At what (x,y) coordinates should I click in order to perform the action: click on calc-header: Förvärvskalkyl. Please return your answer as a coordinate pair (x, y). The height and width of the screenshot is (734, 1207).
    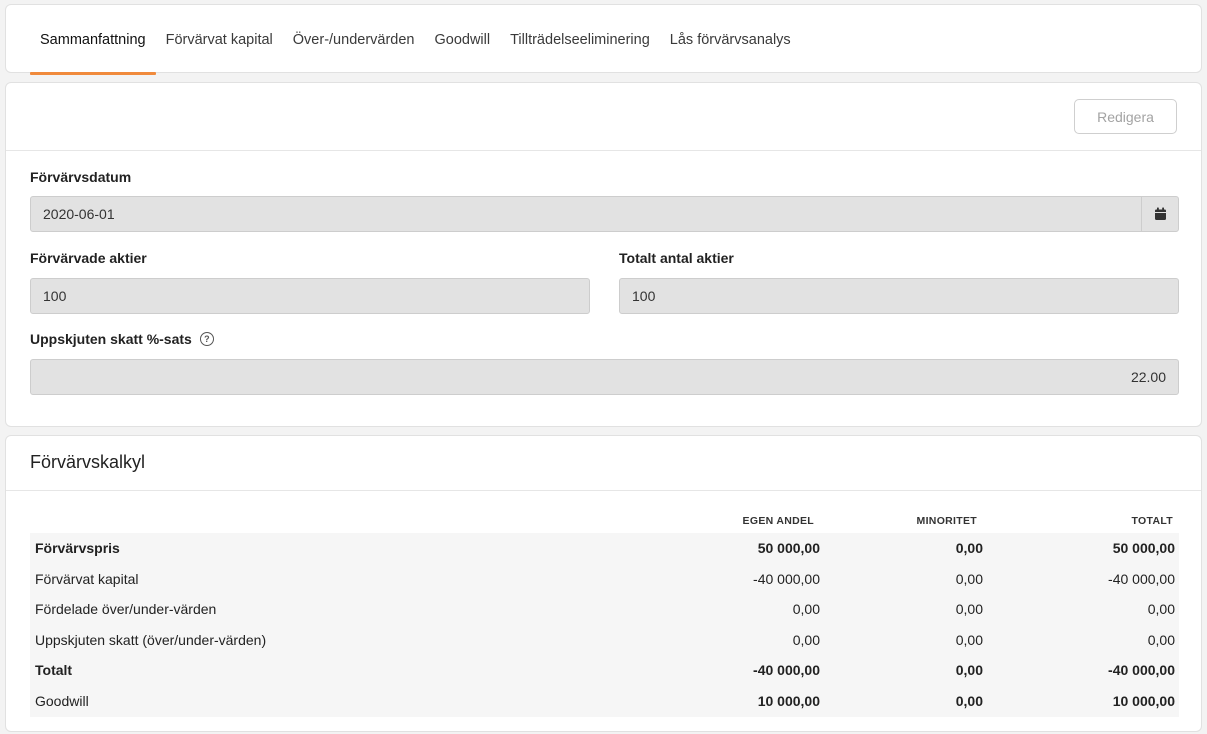
    Looking at the image, I should click on (603, 463).